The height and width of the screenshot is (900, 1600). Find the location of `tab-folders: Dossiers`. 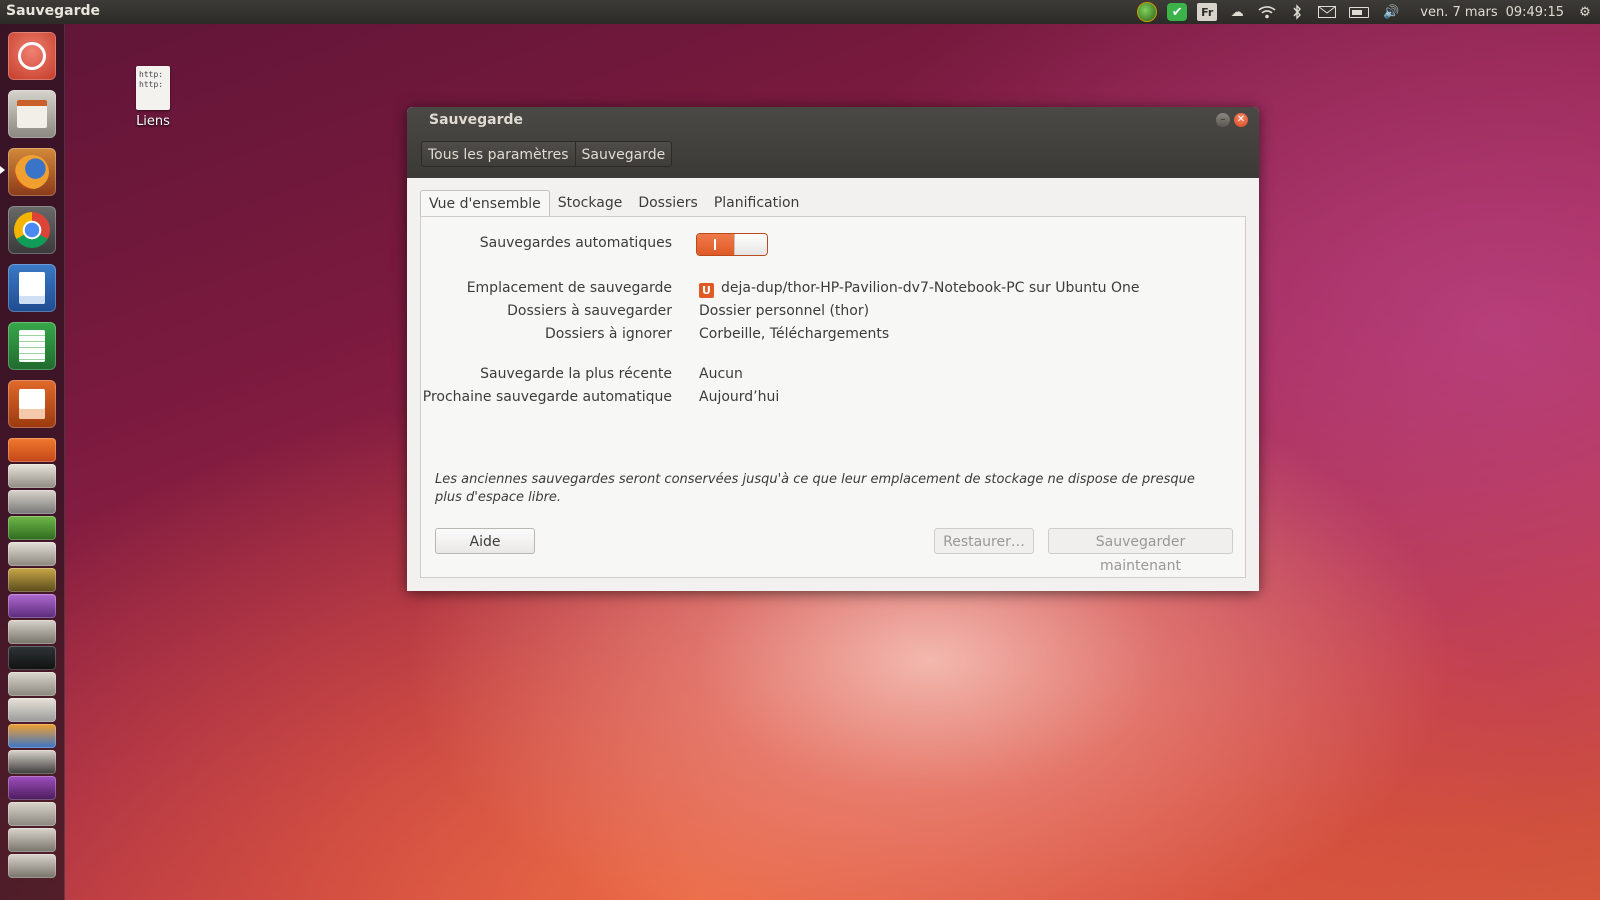

tab-folders: Dossiers is located at coordinates (668, 203).